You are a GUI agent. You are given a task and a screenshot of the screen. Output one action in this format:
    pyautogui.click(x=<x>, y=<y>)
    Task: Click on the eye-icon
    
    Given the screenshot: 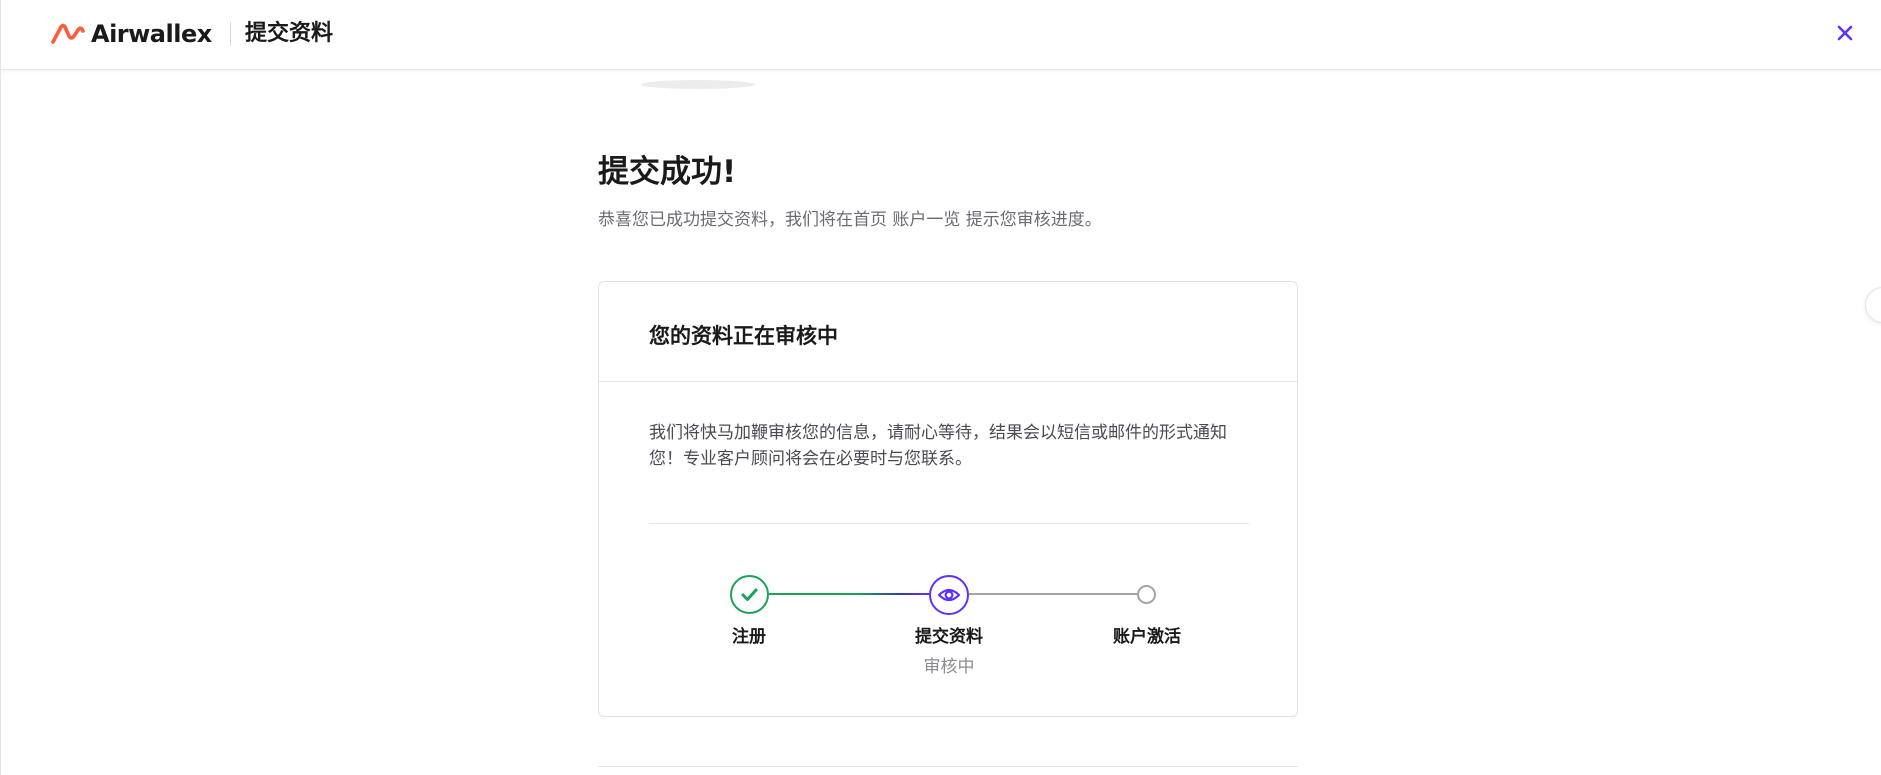 What is the action you would take?
    pyautogui.click(x=949, y=595)
    